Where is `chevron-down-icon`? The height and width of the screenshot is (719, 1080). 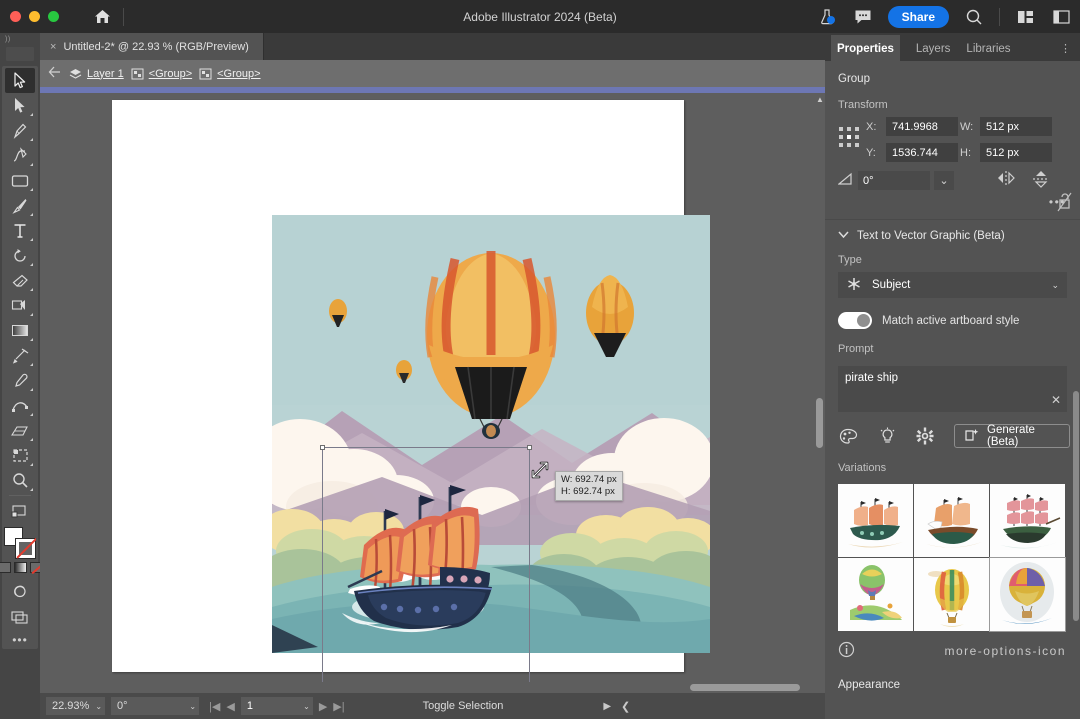 chevron-down-icon is located at coordinates (843, 236).